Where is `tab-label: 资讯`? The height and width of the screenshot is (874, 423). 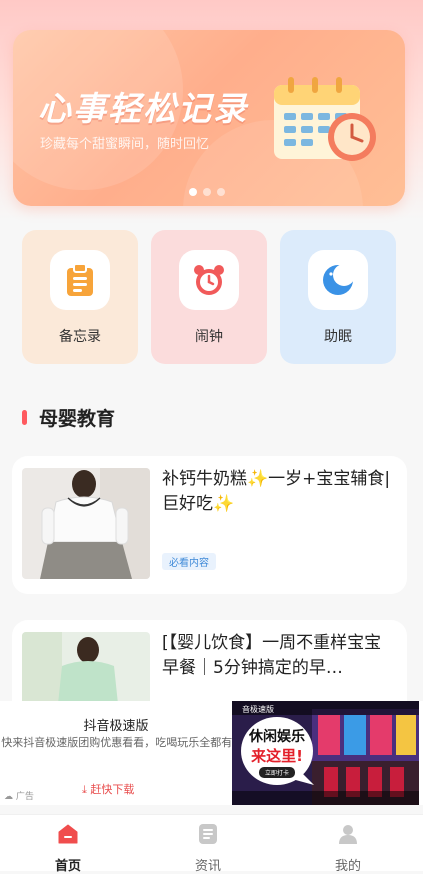 tab-label: 资讯 is located at coordinates (207, 866).